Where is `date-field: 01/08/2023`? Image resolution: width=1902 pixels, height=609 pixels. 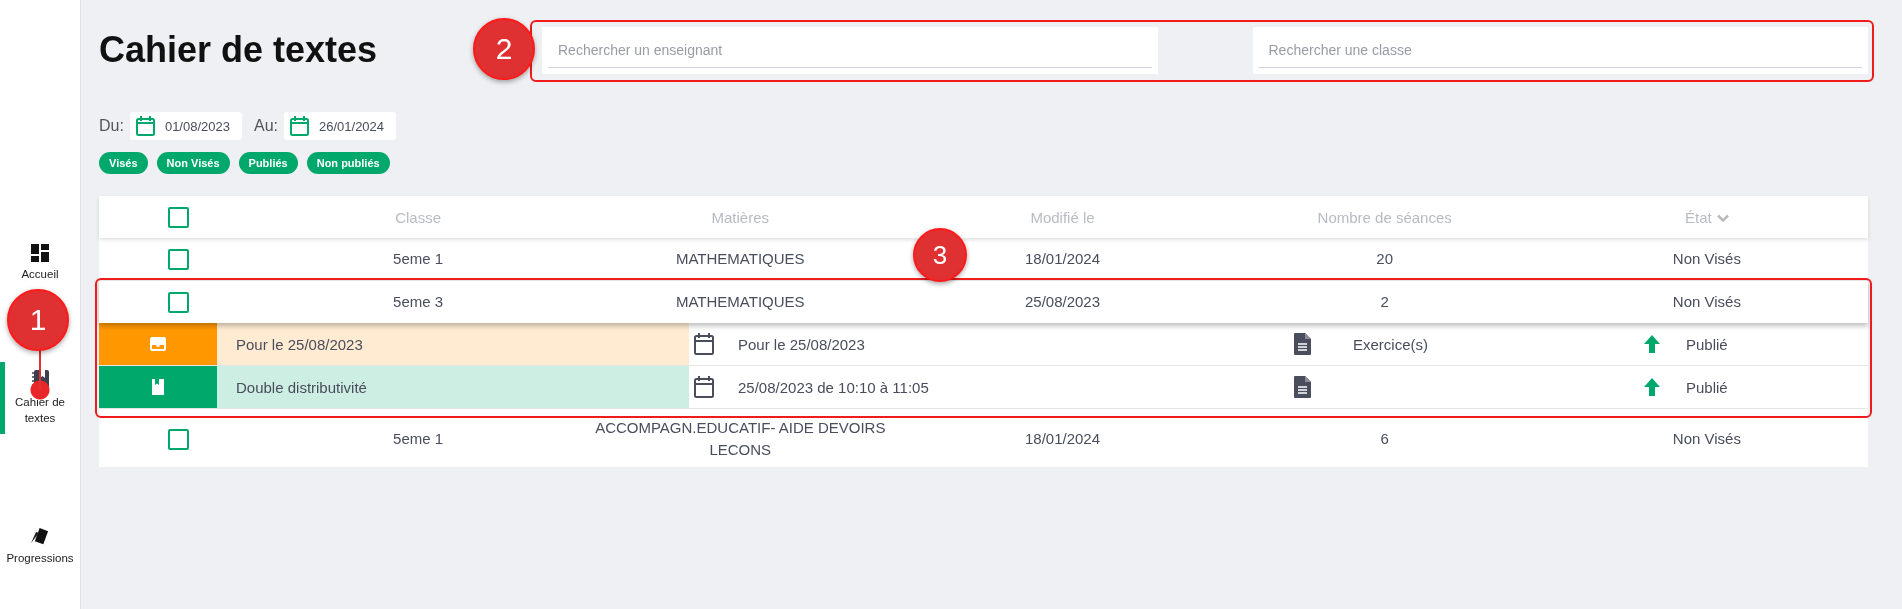
date-field: 01/08/2023 is located at coordinates (185, 126).